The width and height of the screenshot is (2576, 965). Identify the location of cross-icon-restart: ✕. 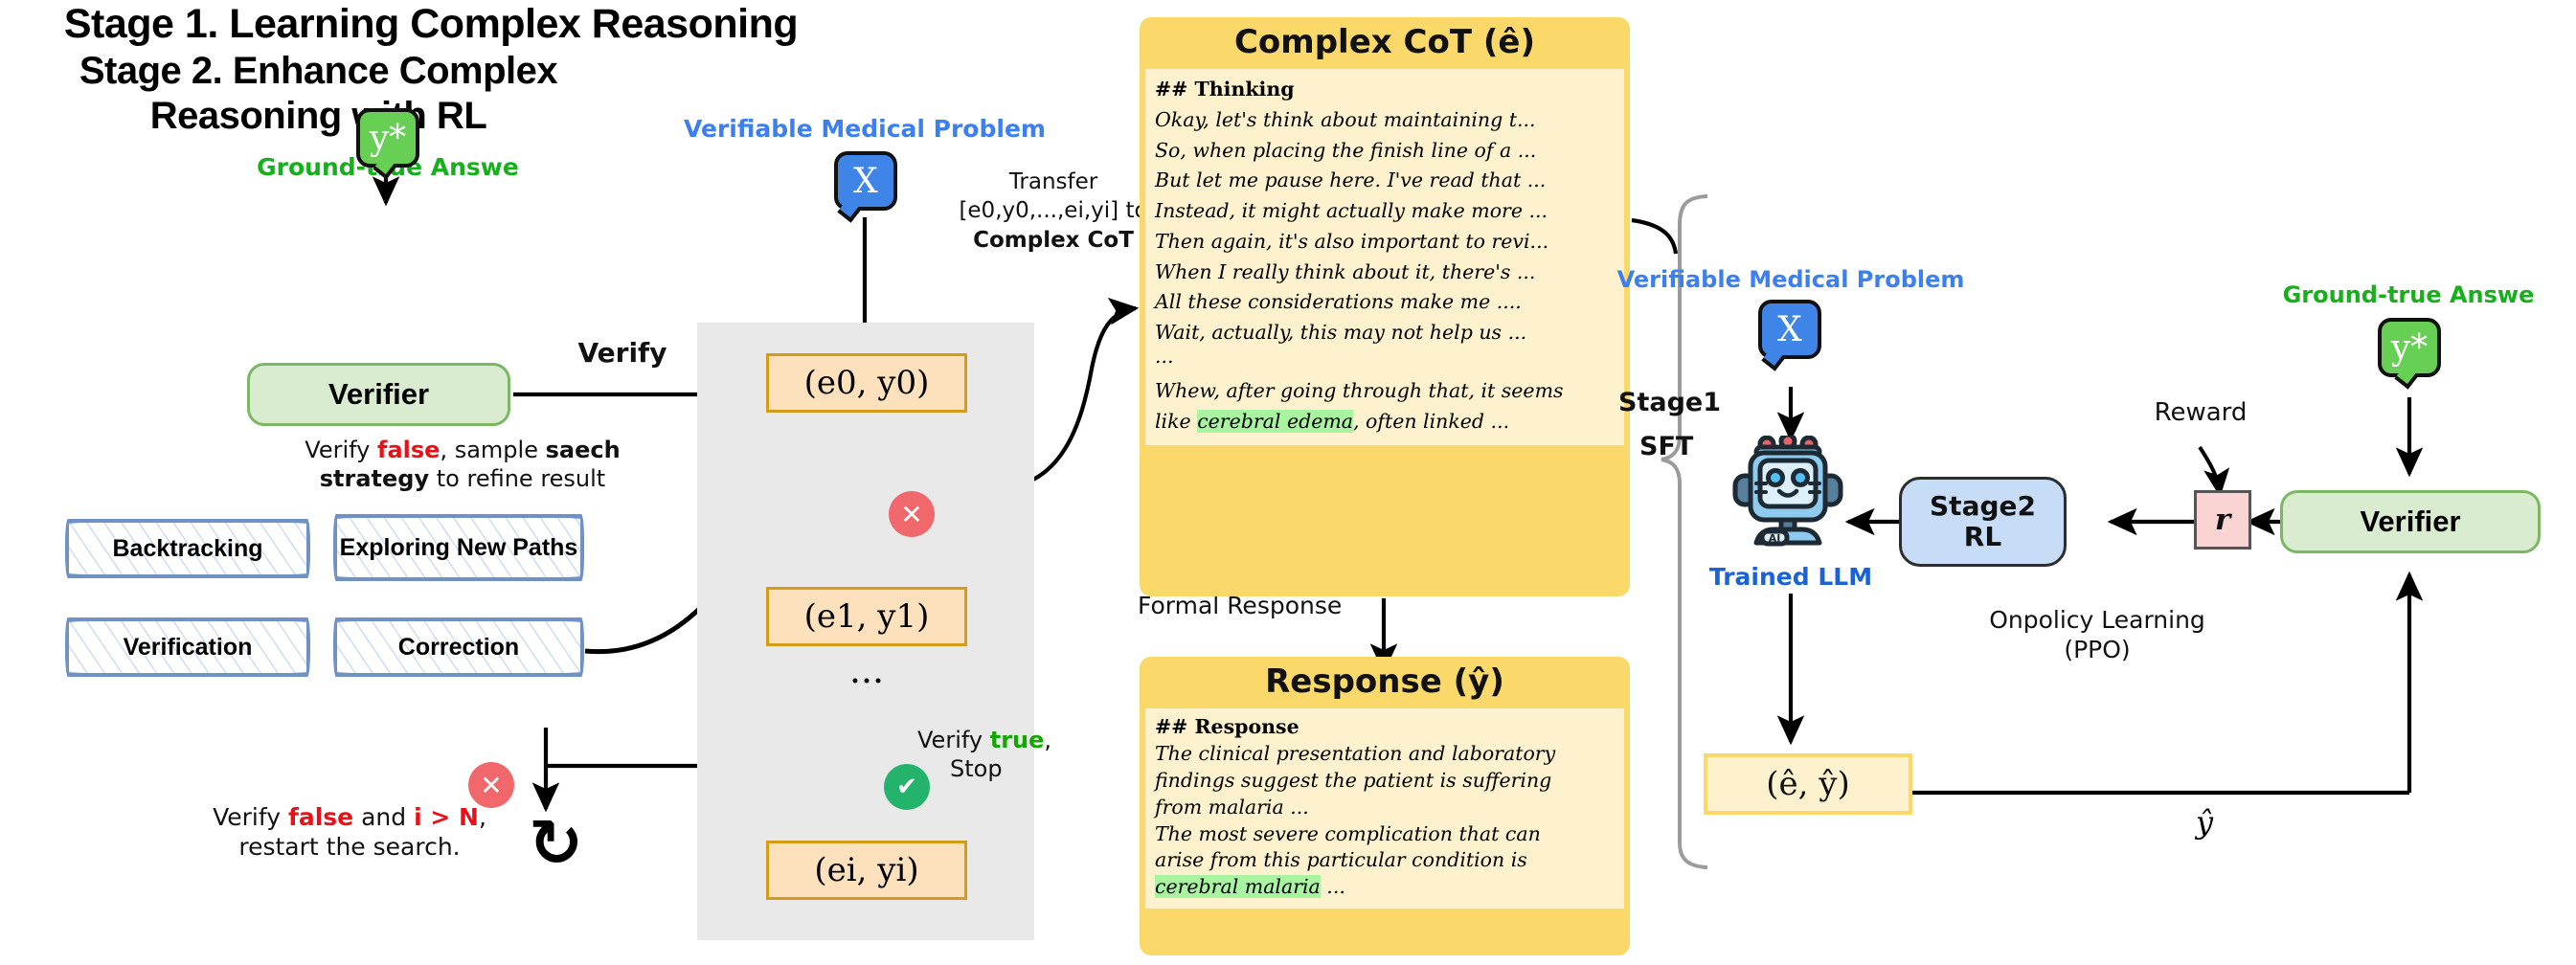
(491, 785).